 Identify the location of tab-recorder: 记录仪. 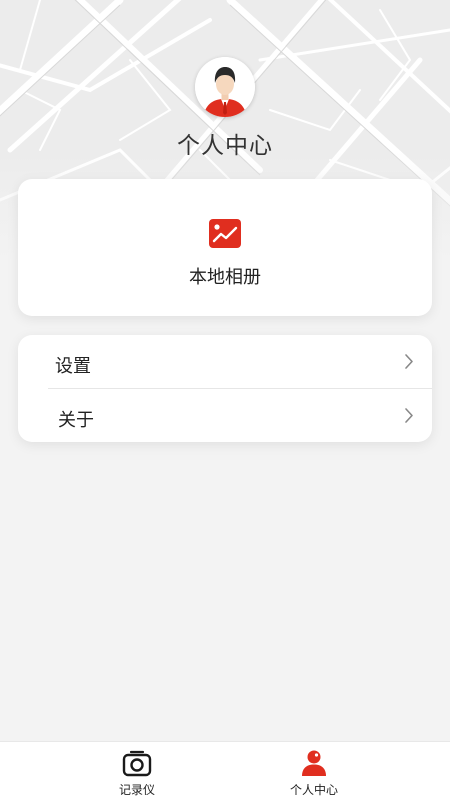
(137, 771).